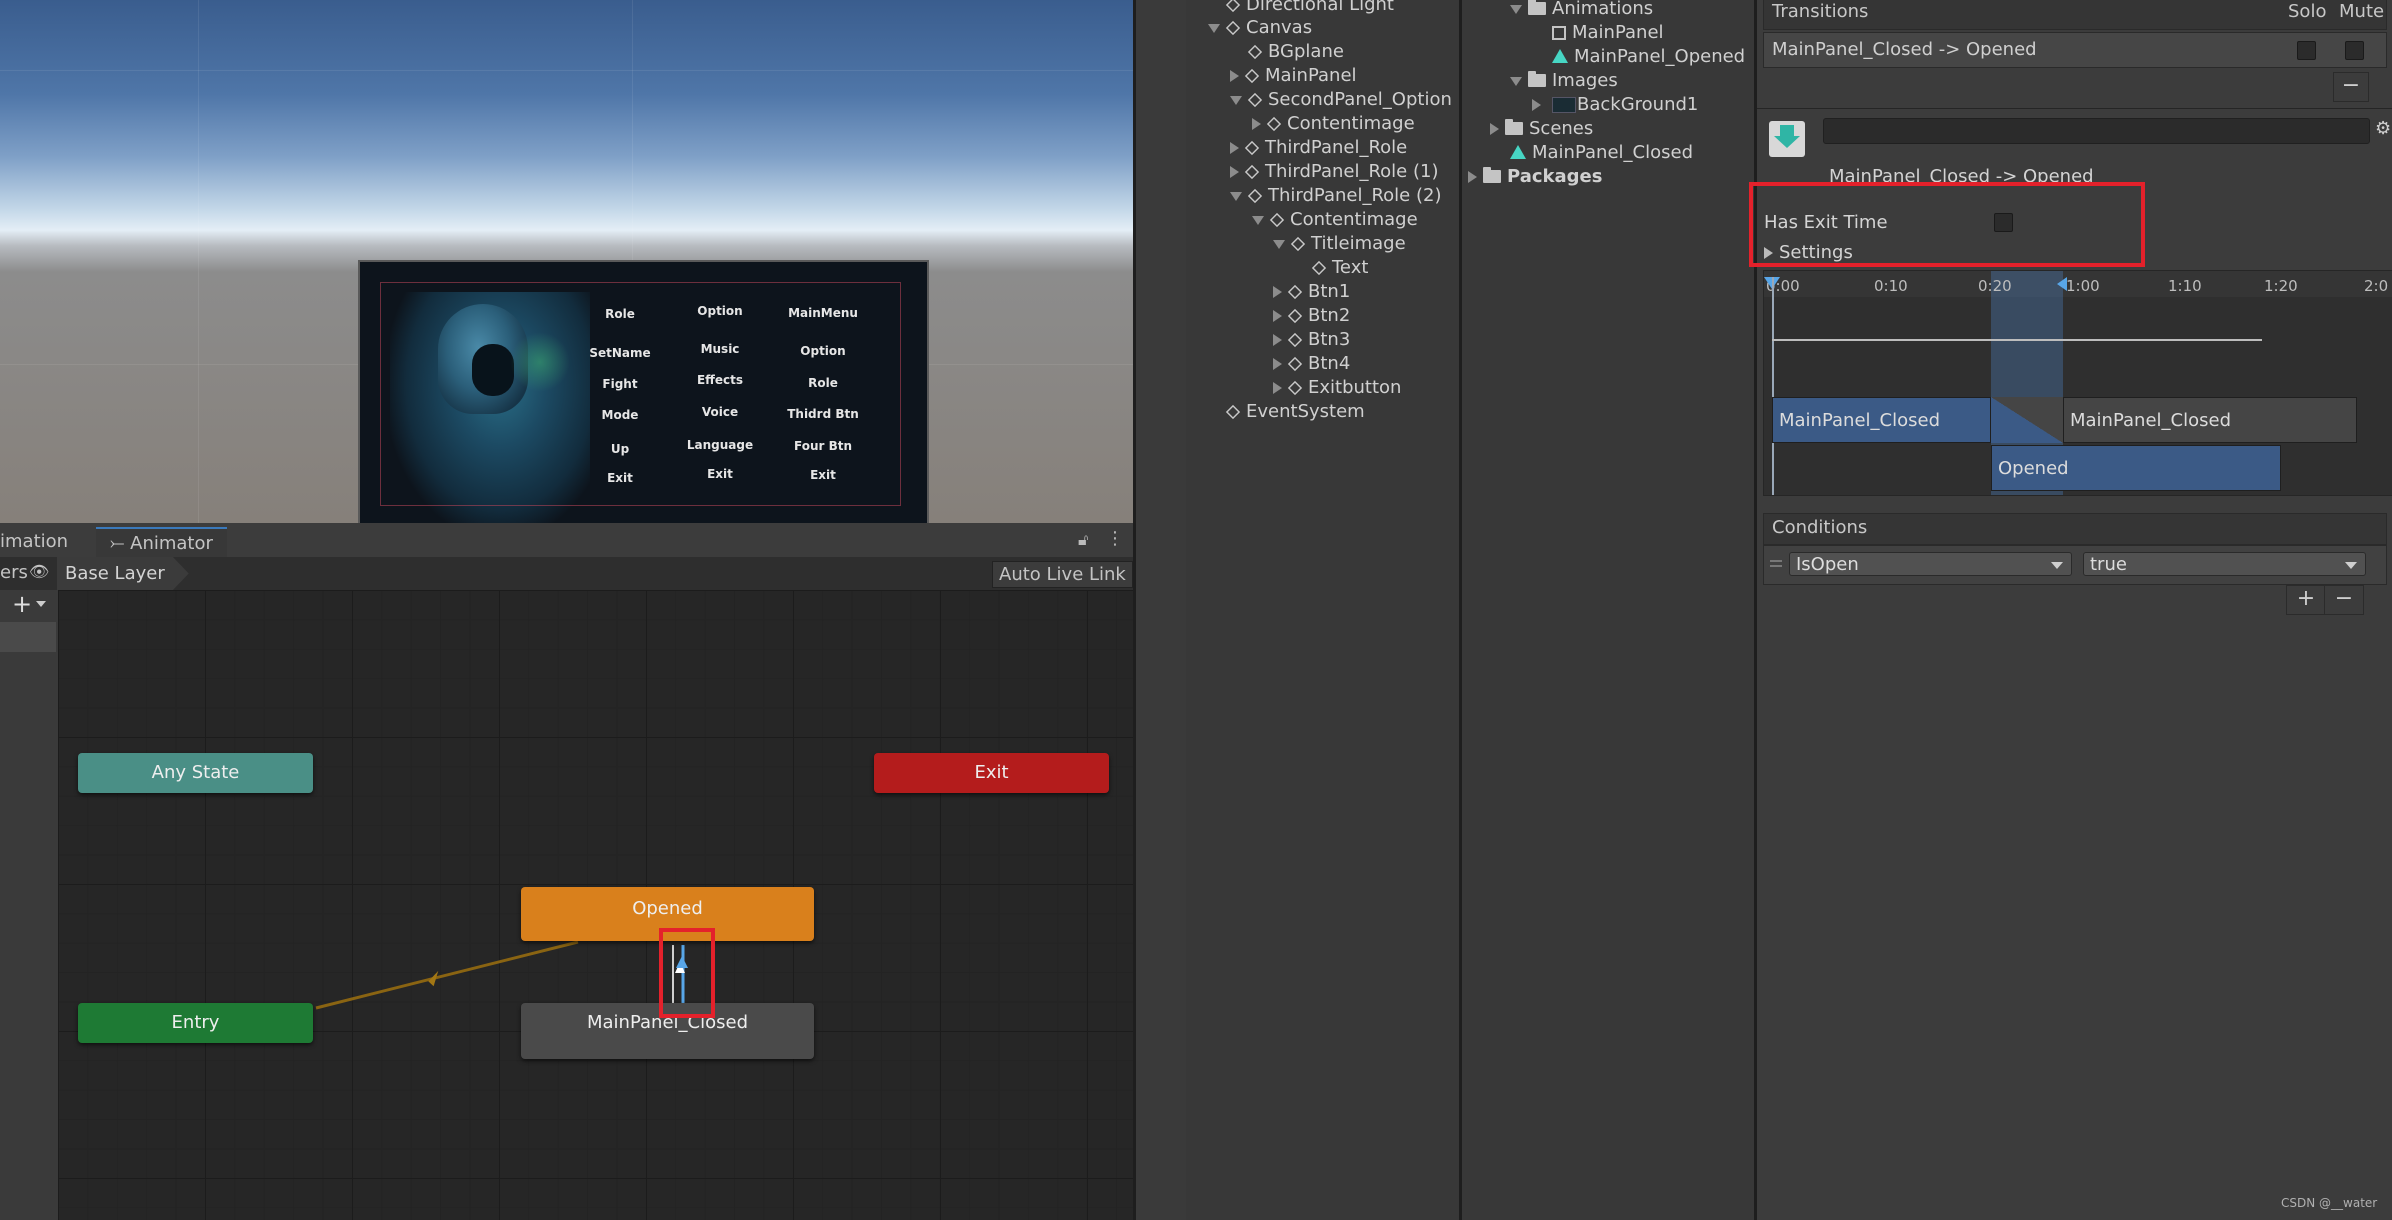 This screenshot has height=1220, width=2392. I want to click on node-exit: Exit, so click(991, 773).